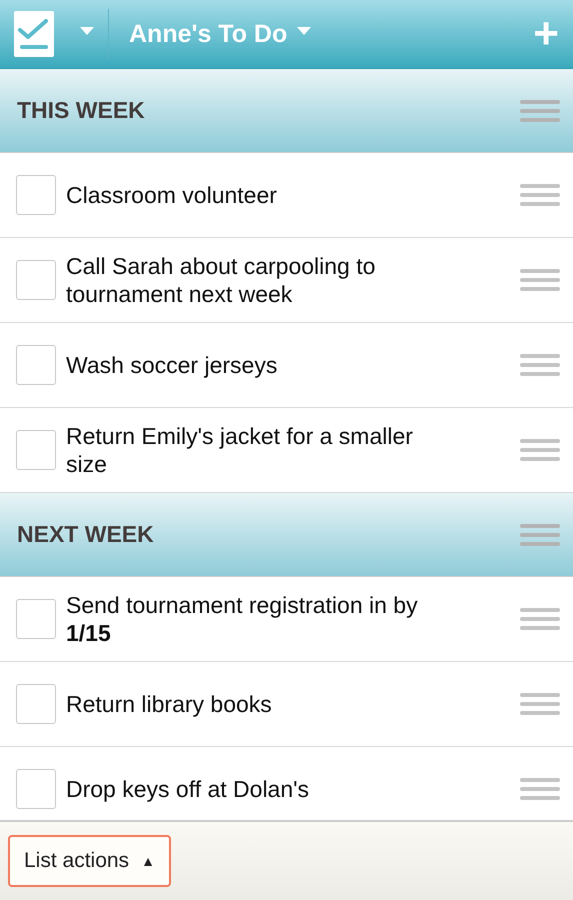 Image resolution: width=573 pixels, height=900 pixels. What do you see at coordinates (546, 34) in the screenshot?
I see `add-button: +` at bounding box center [546, 34].